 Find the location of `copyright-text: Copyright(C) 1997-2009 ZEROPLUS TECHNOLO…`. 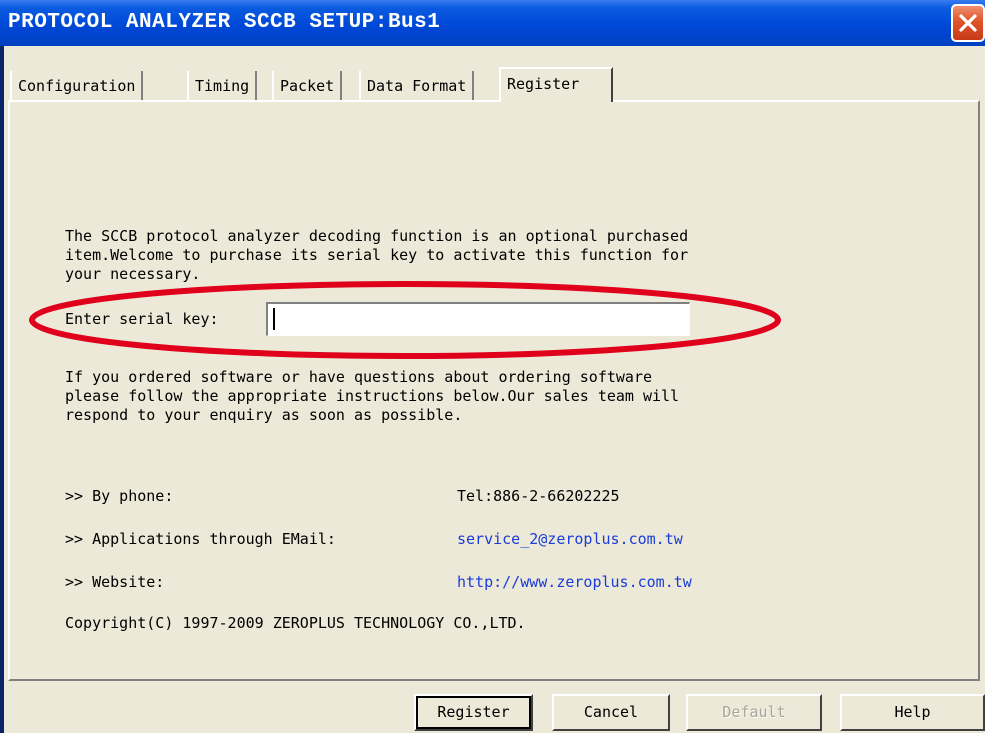

copyright-text: Copyright(C) 1997-2009 ZEROPLUS TECHNOLO… is located at coordinates (295, 623).